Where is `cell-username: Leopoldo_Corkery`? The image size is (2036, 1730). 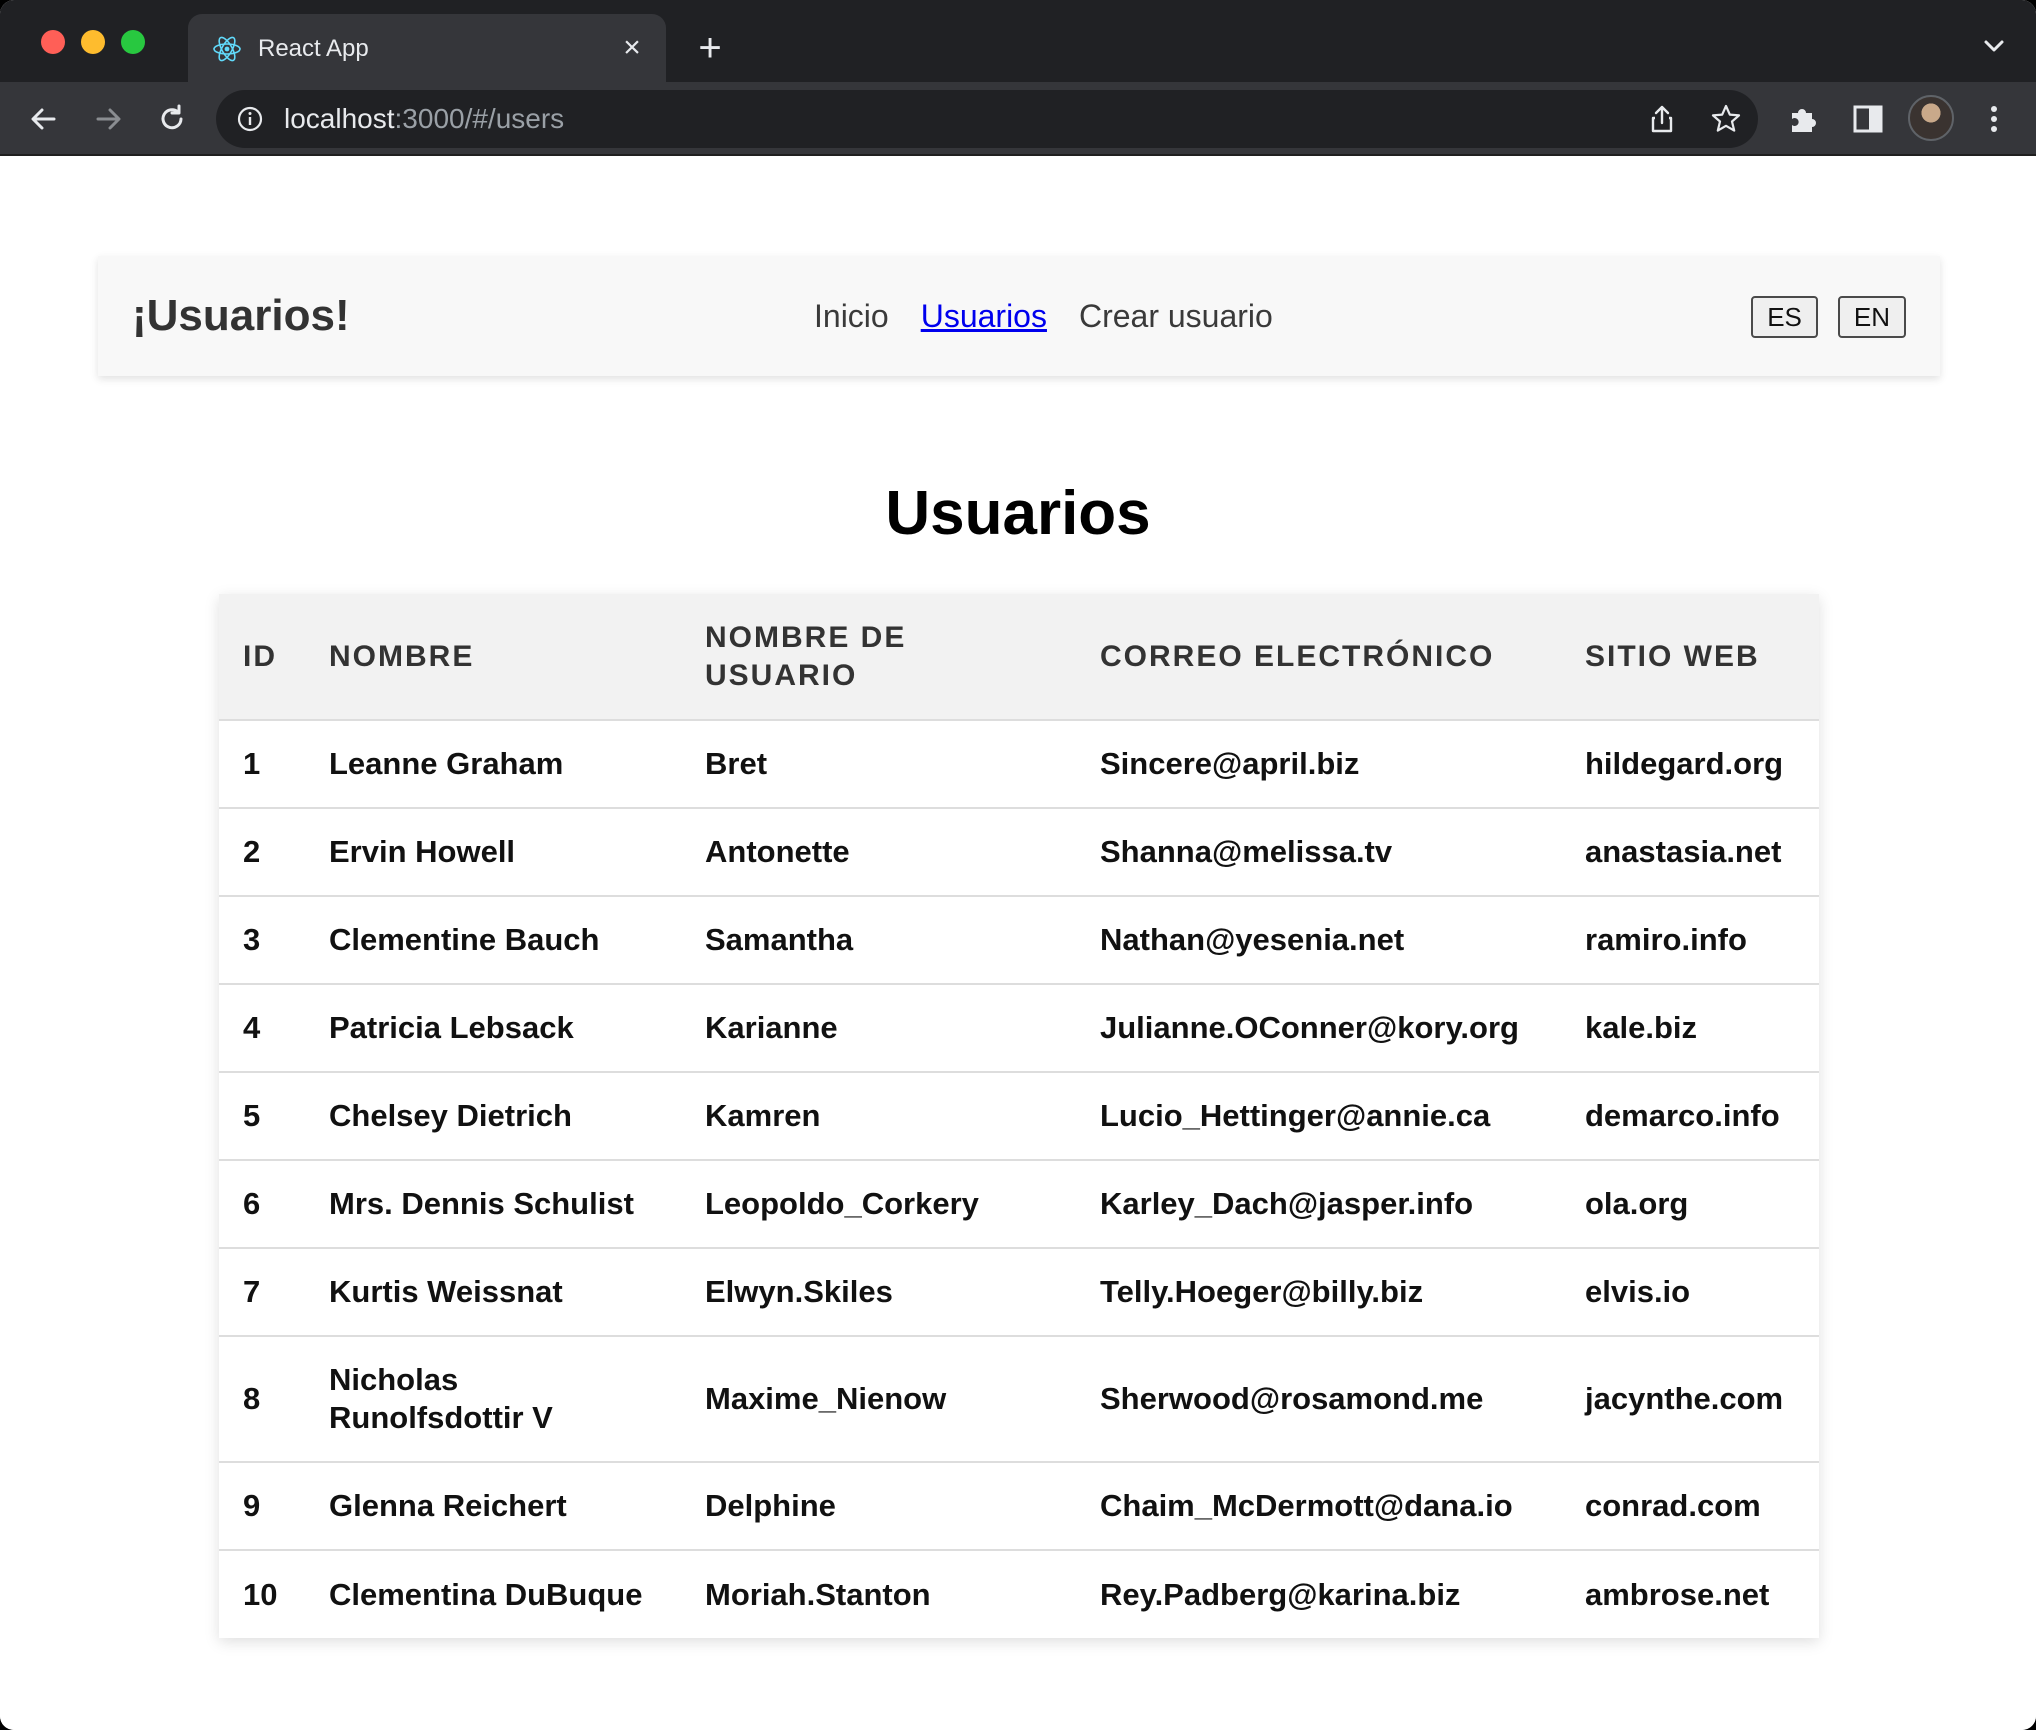
cell-username: Leopoldo_Corkery is located at coordinates (878, 1203).